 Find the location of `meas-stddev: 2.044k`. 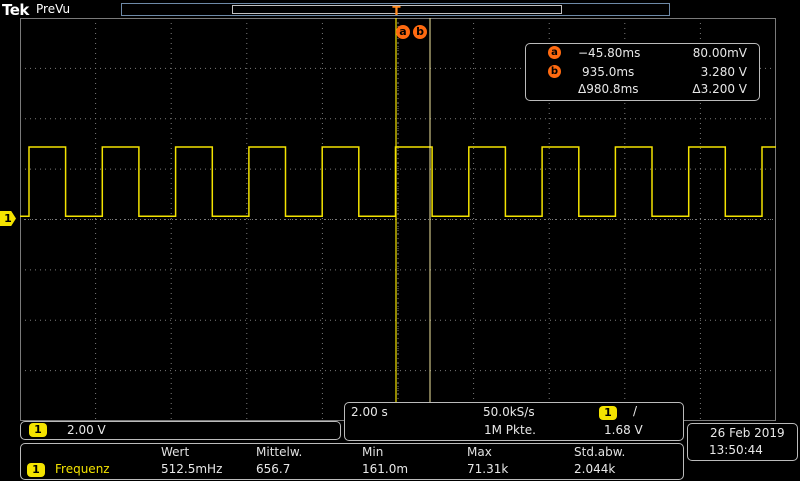

meas-stddev: 2.044k is located at coordinates (595, 469).